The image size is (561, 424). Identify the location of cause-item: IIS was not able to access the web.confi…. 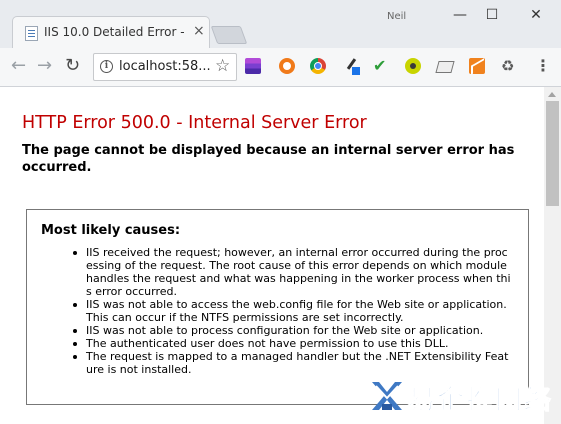
(292, 311).